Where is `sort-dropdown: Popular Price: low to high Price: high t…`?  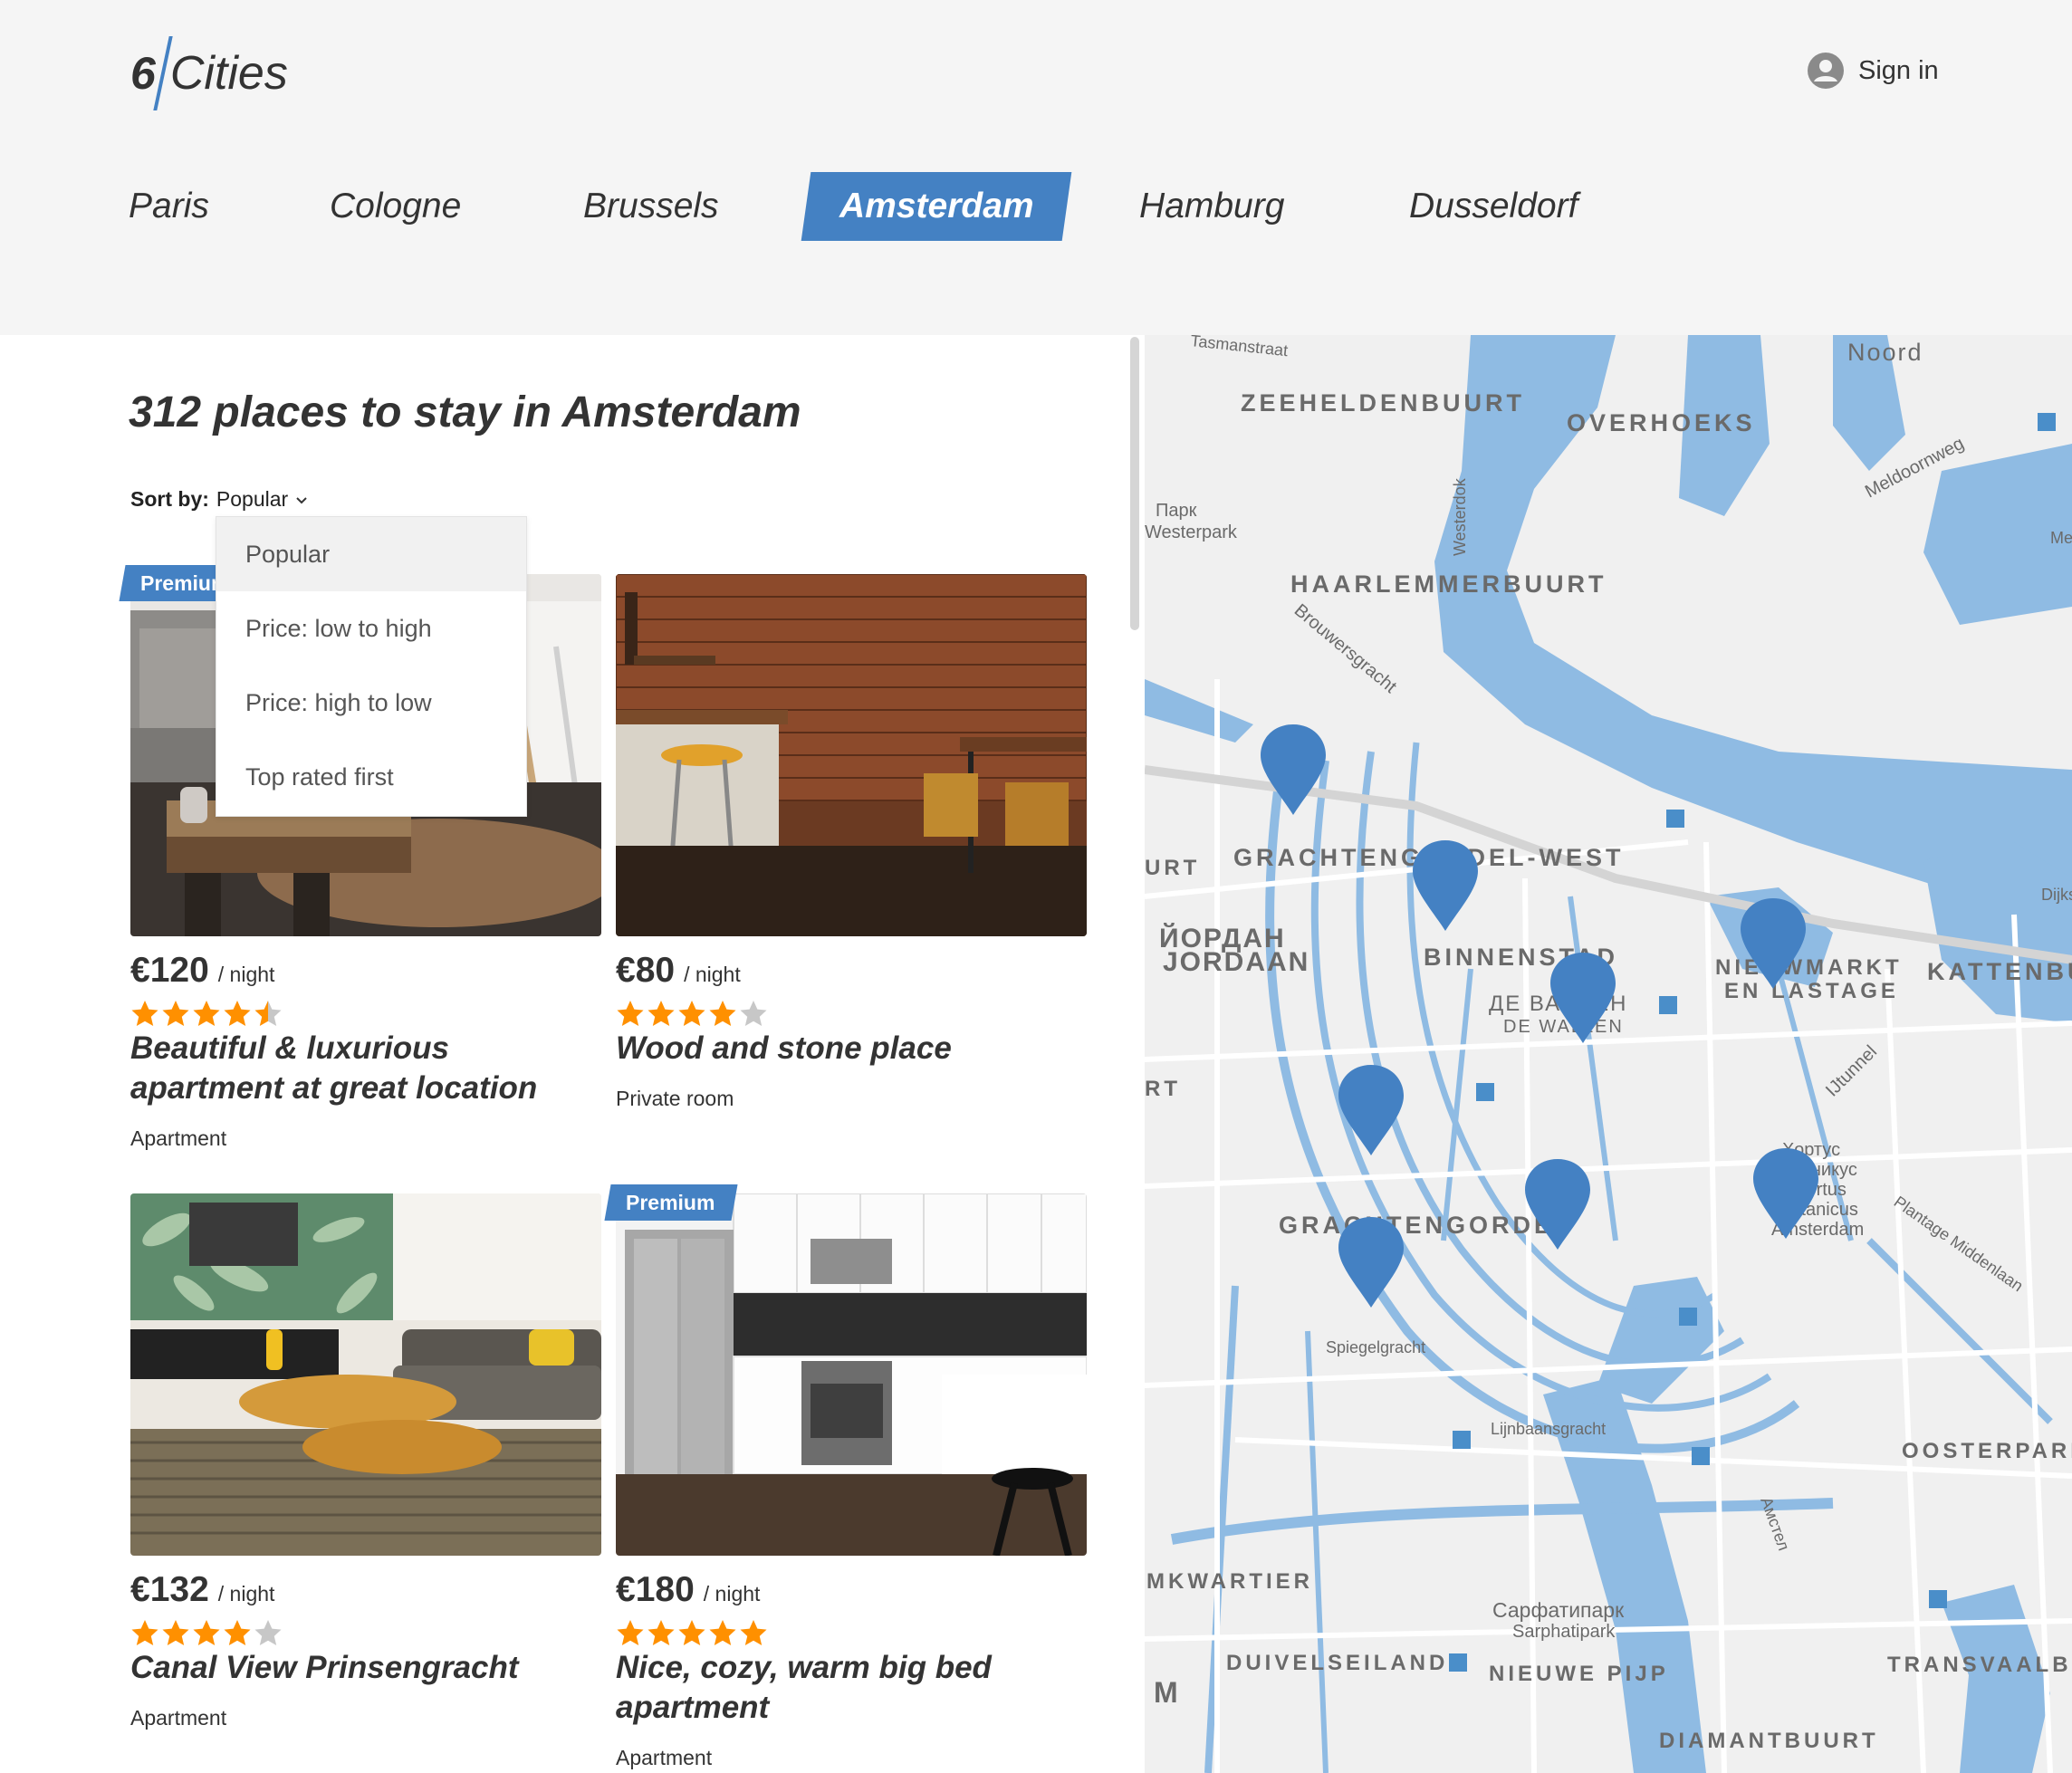 sort-dropdown: Popular Price: low to high Price: high t… is located at coordinates (371, 666).